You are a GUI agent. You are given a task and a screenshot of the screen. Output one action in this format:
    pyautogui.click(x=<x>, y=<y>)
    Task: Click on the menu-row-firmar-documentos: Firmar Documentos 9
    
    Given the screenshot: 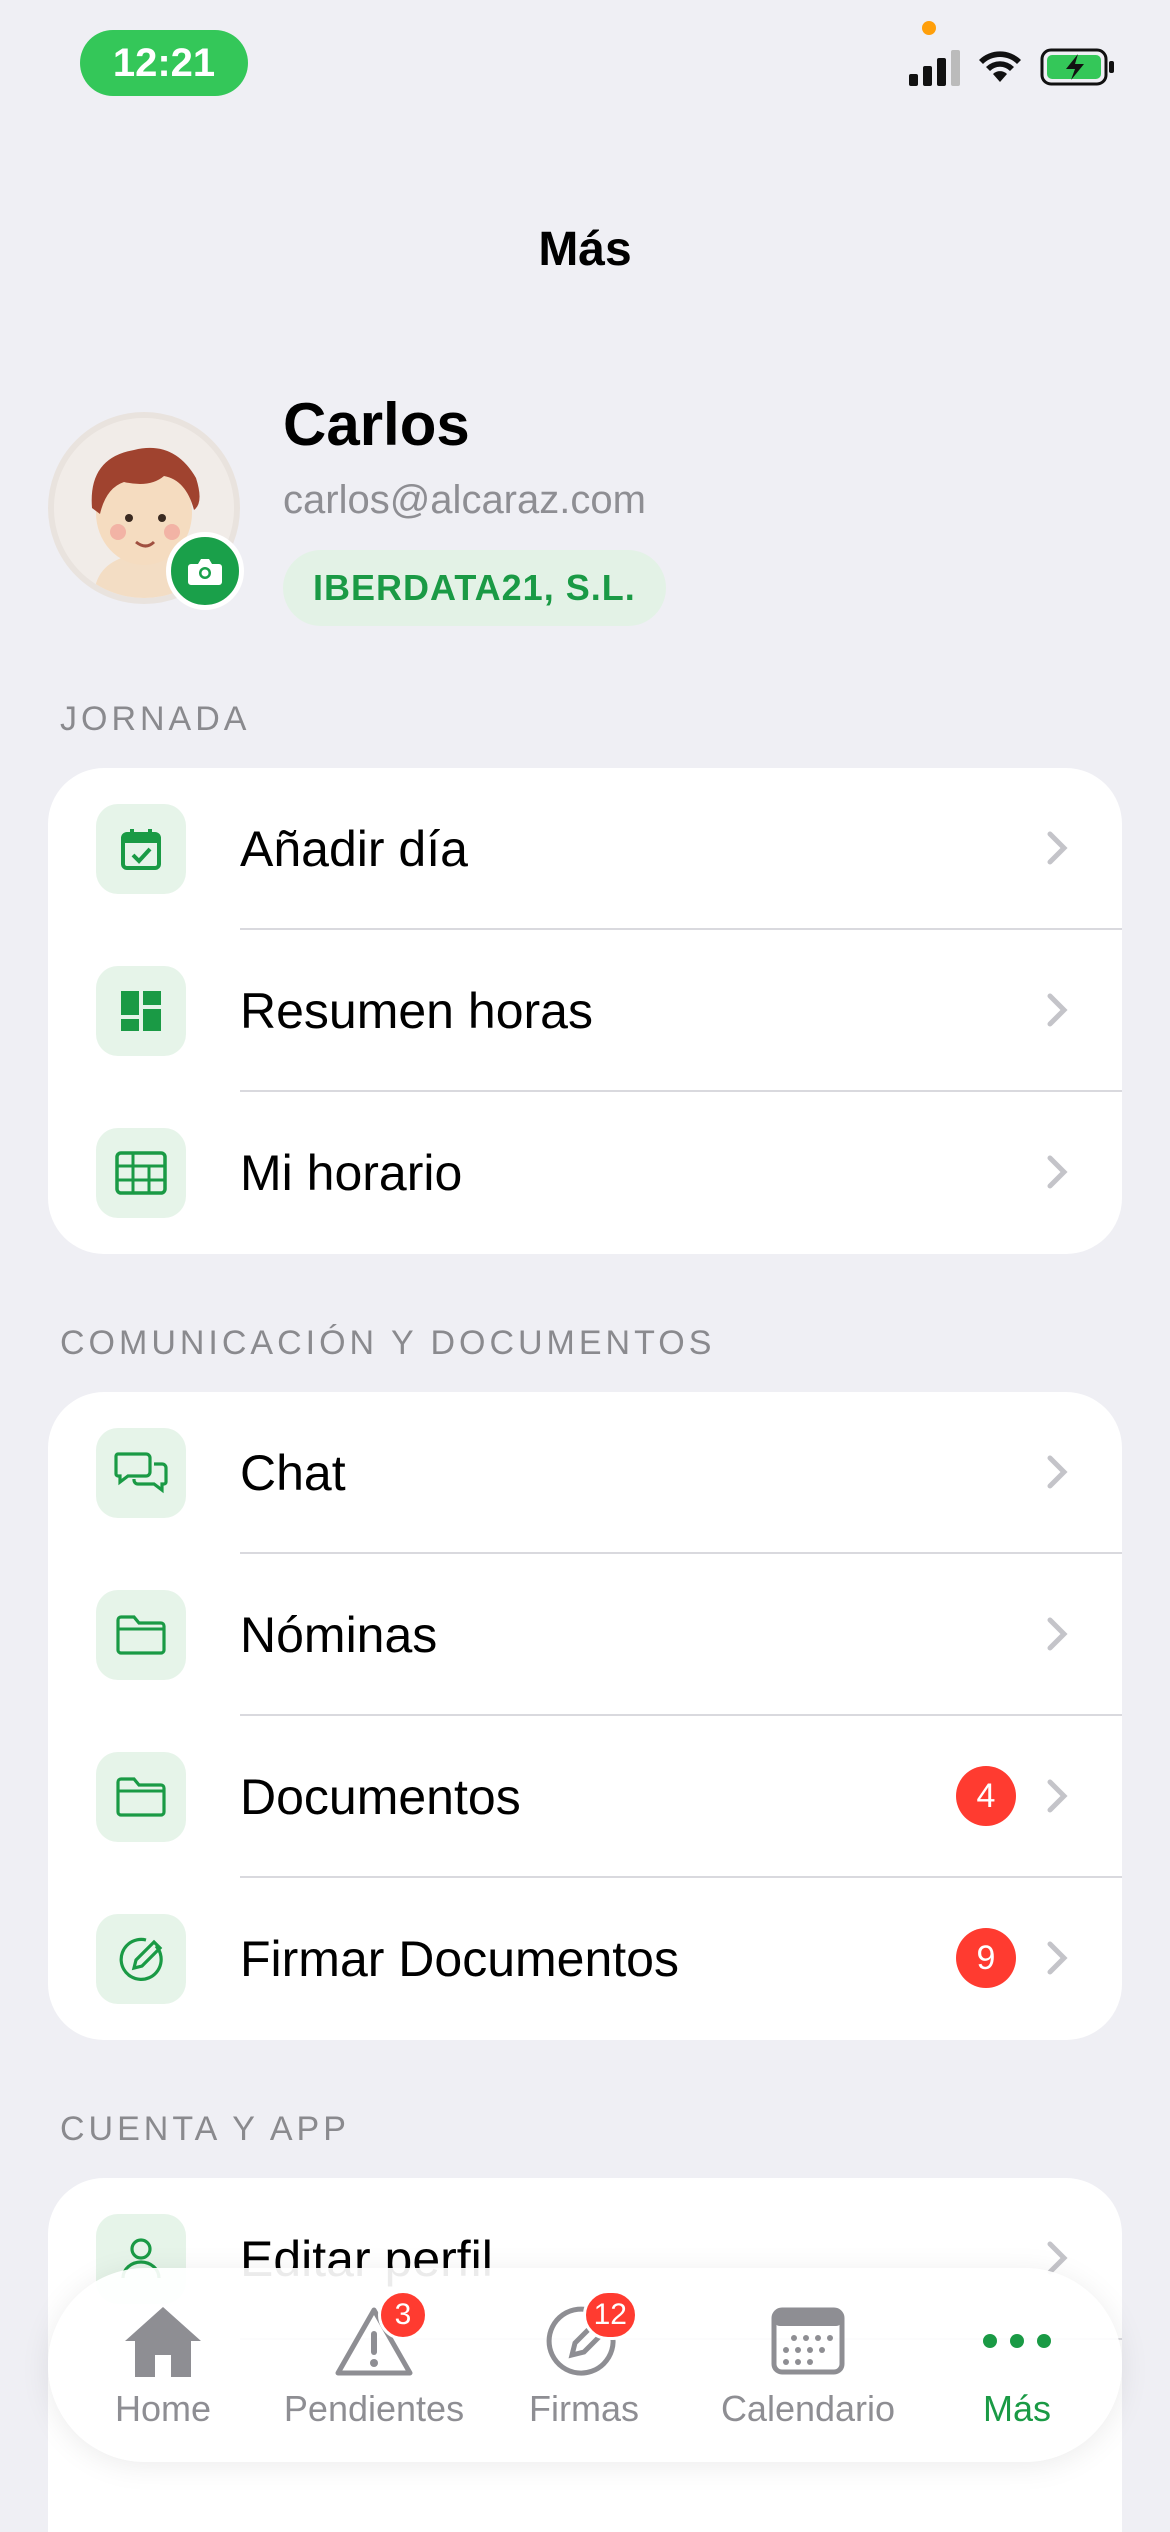 What is the action you would take?
    pyautogui.click(x=585, y=1959)
    